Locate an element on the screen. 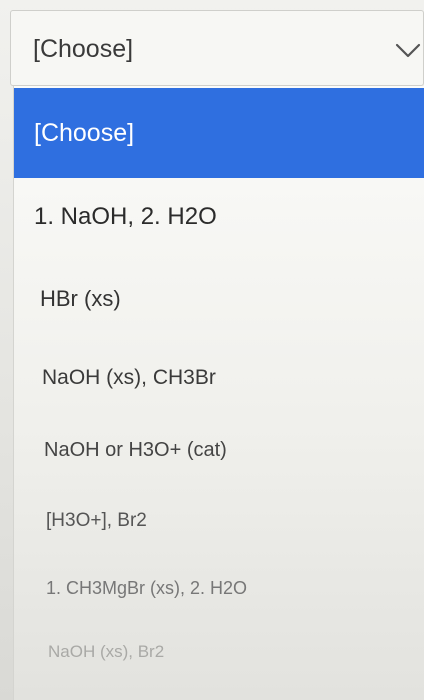 Image resolution: width=424 pixels, height=700 pixels. option-naoh-ch3br: NaOH (xs), CH3Br is located at coordinates (223, 378).